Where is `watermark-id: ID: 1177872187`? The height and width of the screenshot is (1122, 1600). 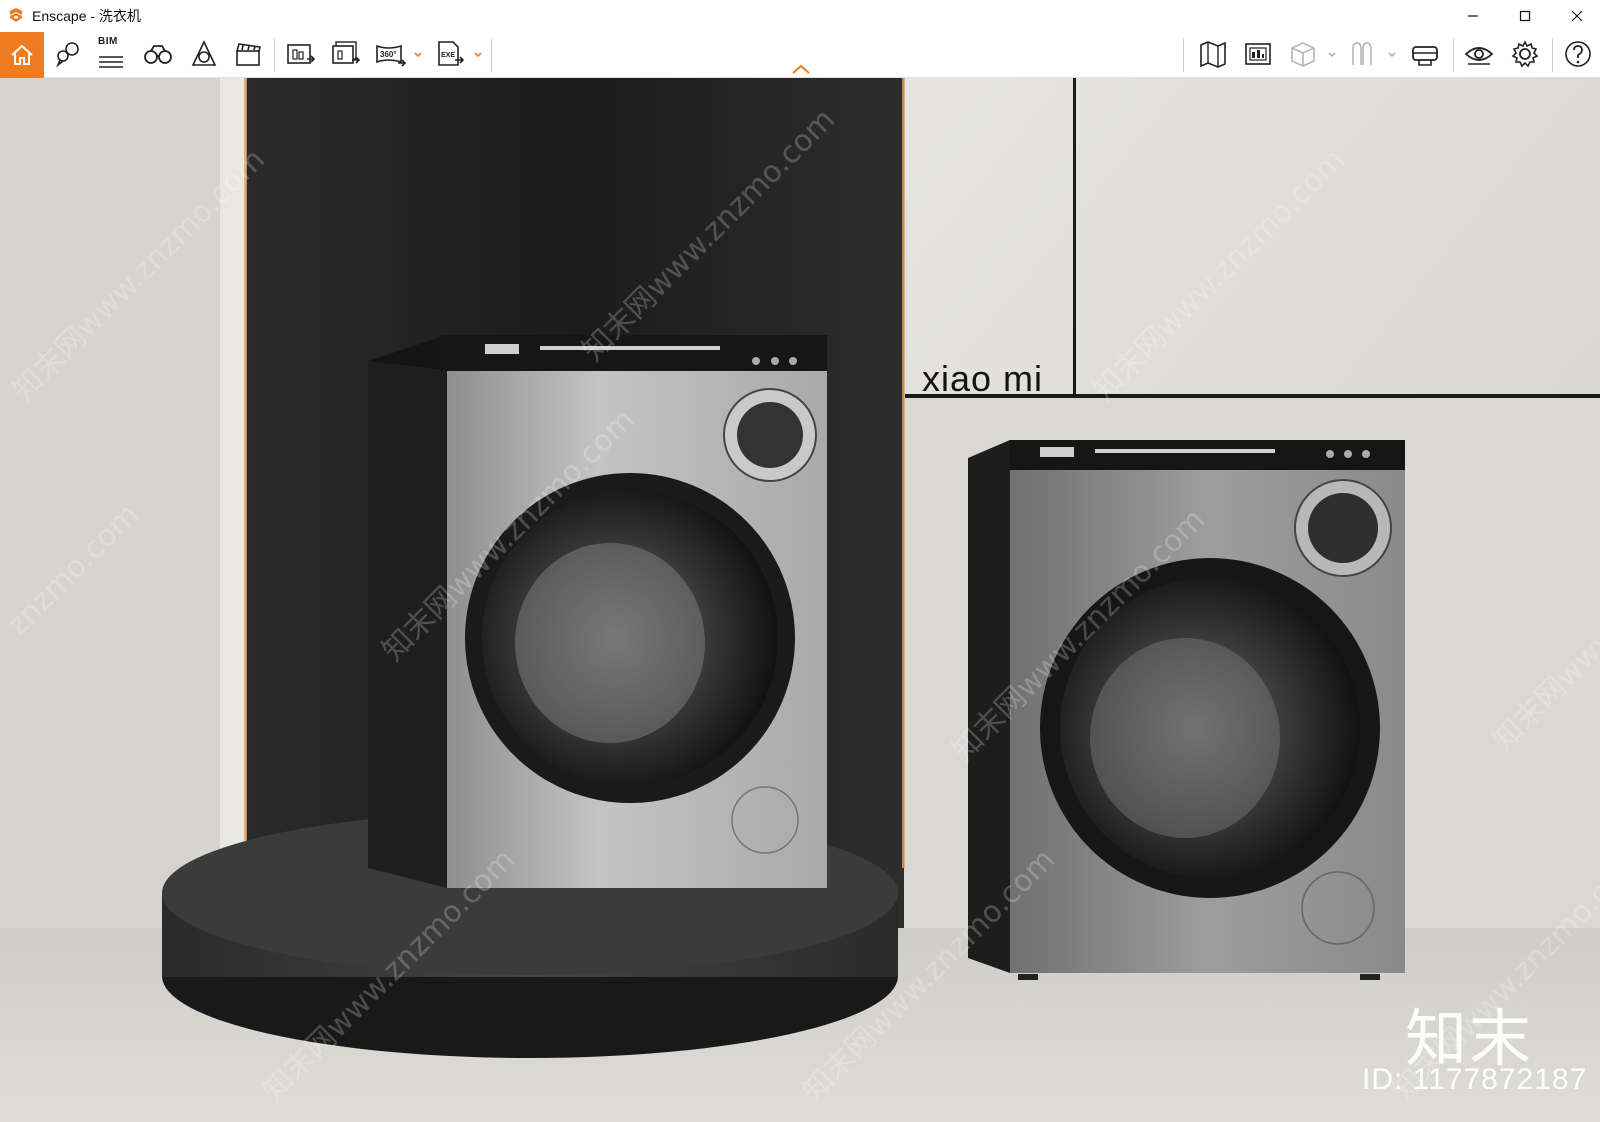 watermark-id: ID: 1177872187 is located at coordinates (1475, 1079).